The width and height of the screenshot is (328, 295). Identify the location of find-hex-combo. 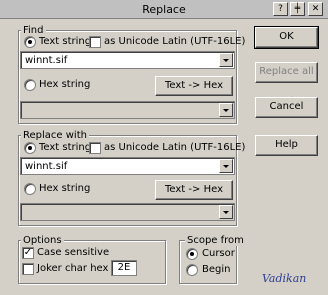
(127, 110).